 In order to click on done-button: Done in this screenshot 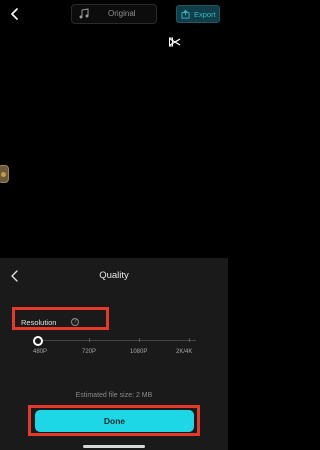, I will do `click(114, 421)`.